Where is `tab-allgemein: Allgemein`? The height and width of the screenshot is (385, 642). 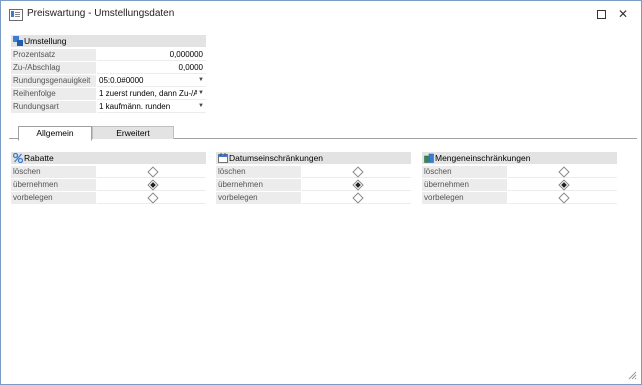 tab-allgemein: Allgemein is located at coordinates (55, 133).